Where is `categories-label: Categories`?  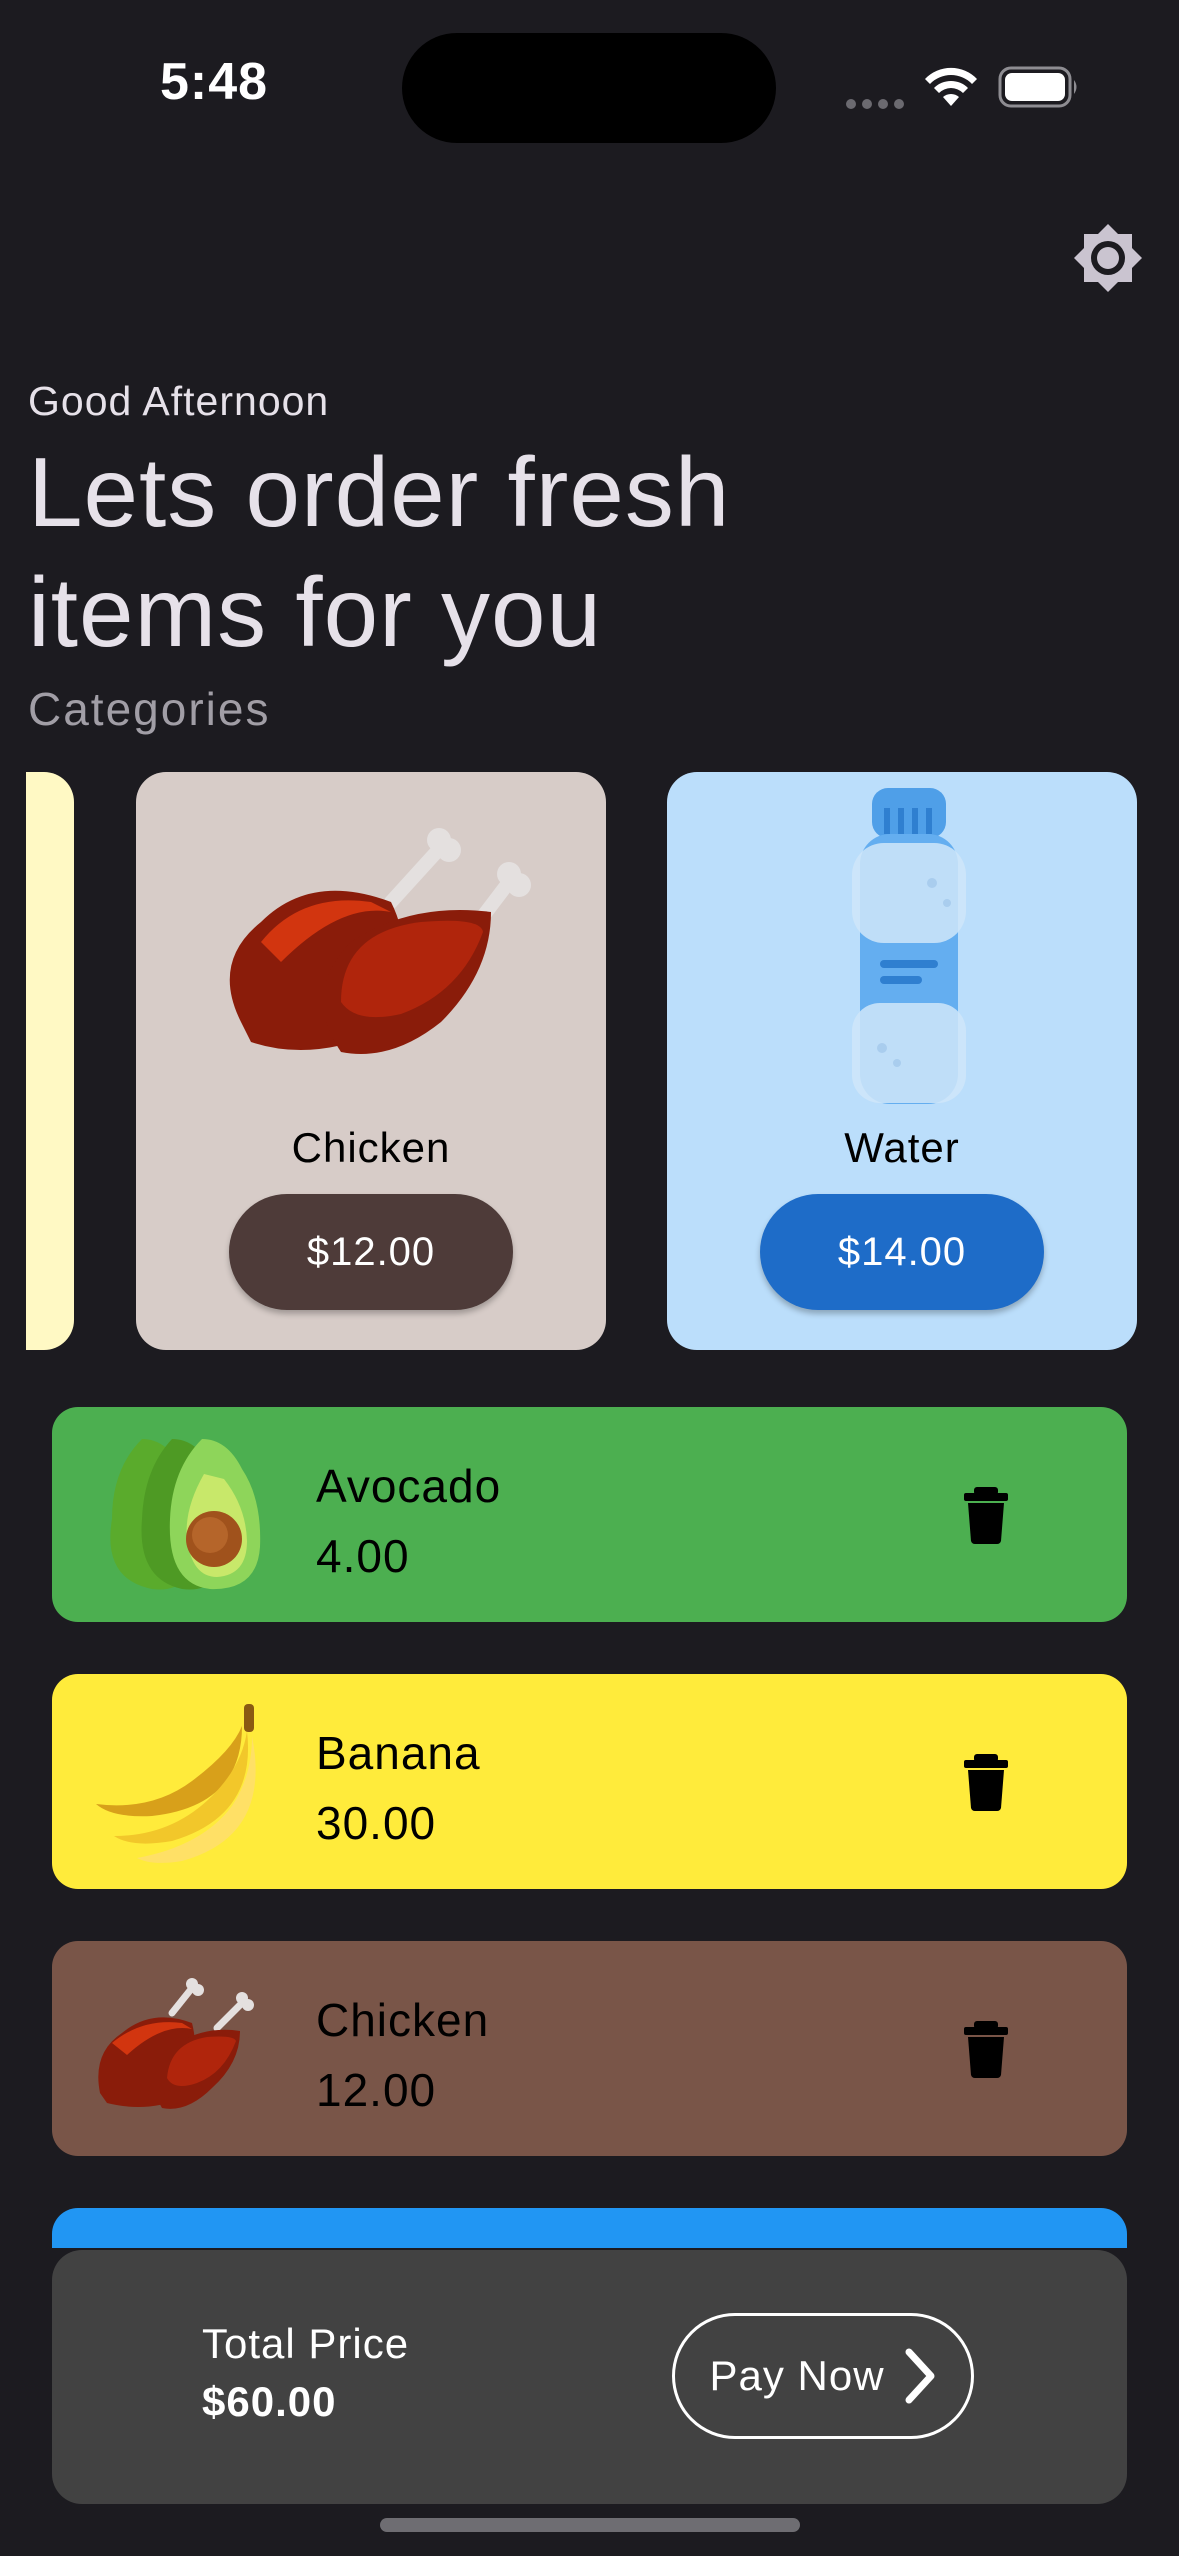 categories-label: Categories is located at coordinates (149, 709).